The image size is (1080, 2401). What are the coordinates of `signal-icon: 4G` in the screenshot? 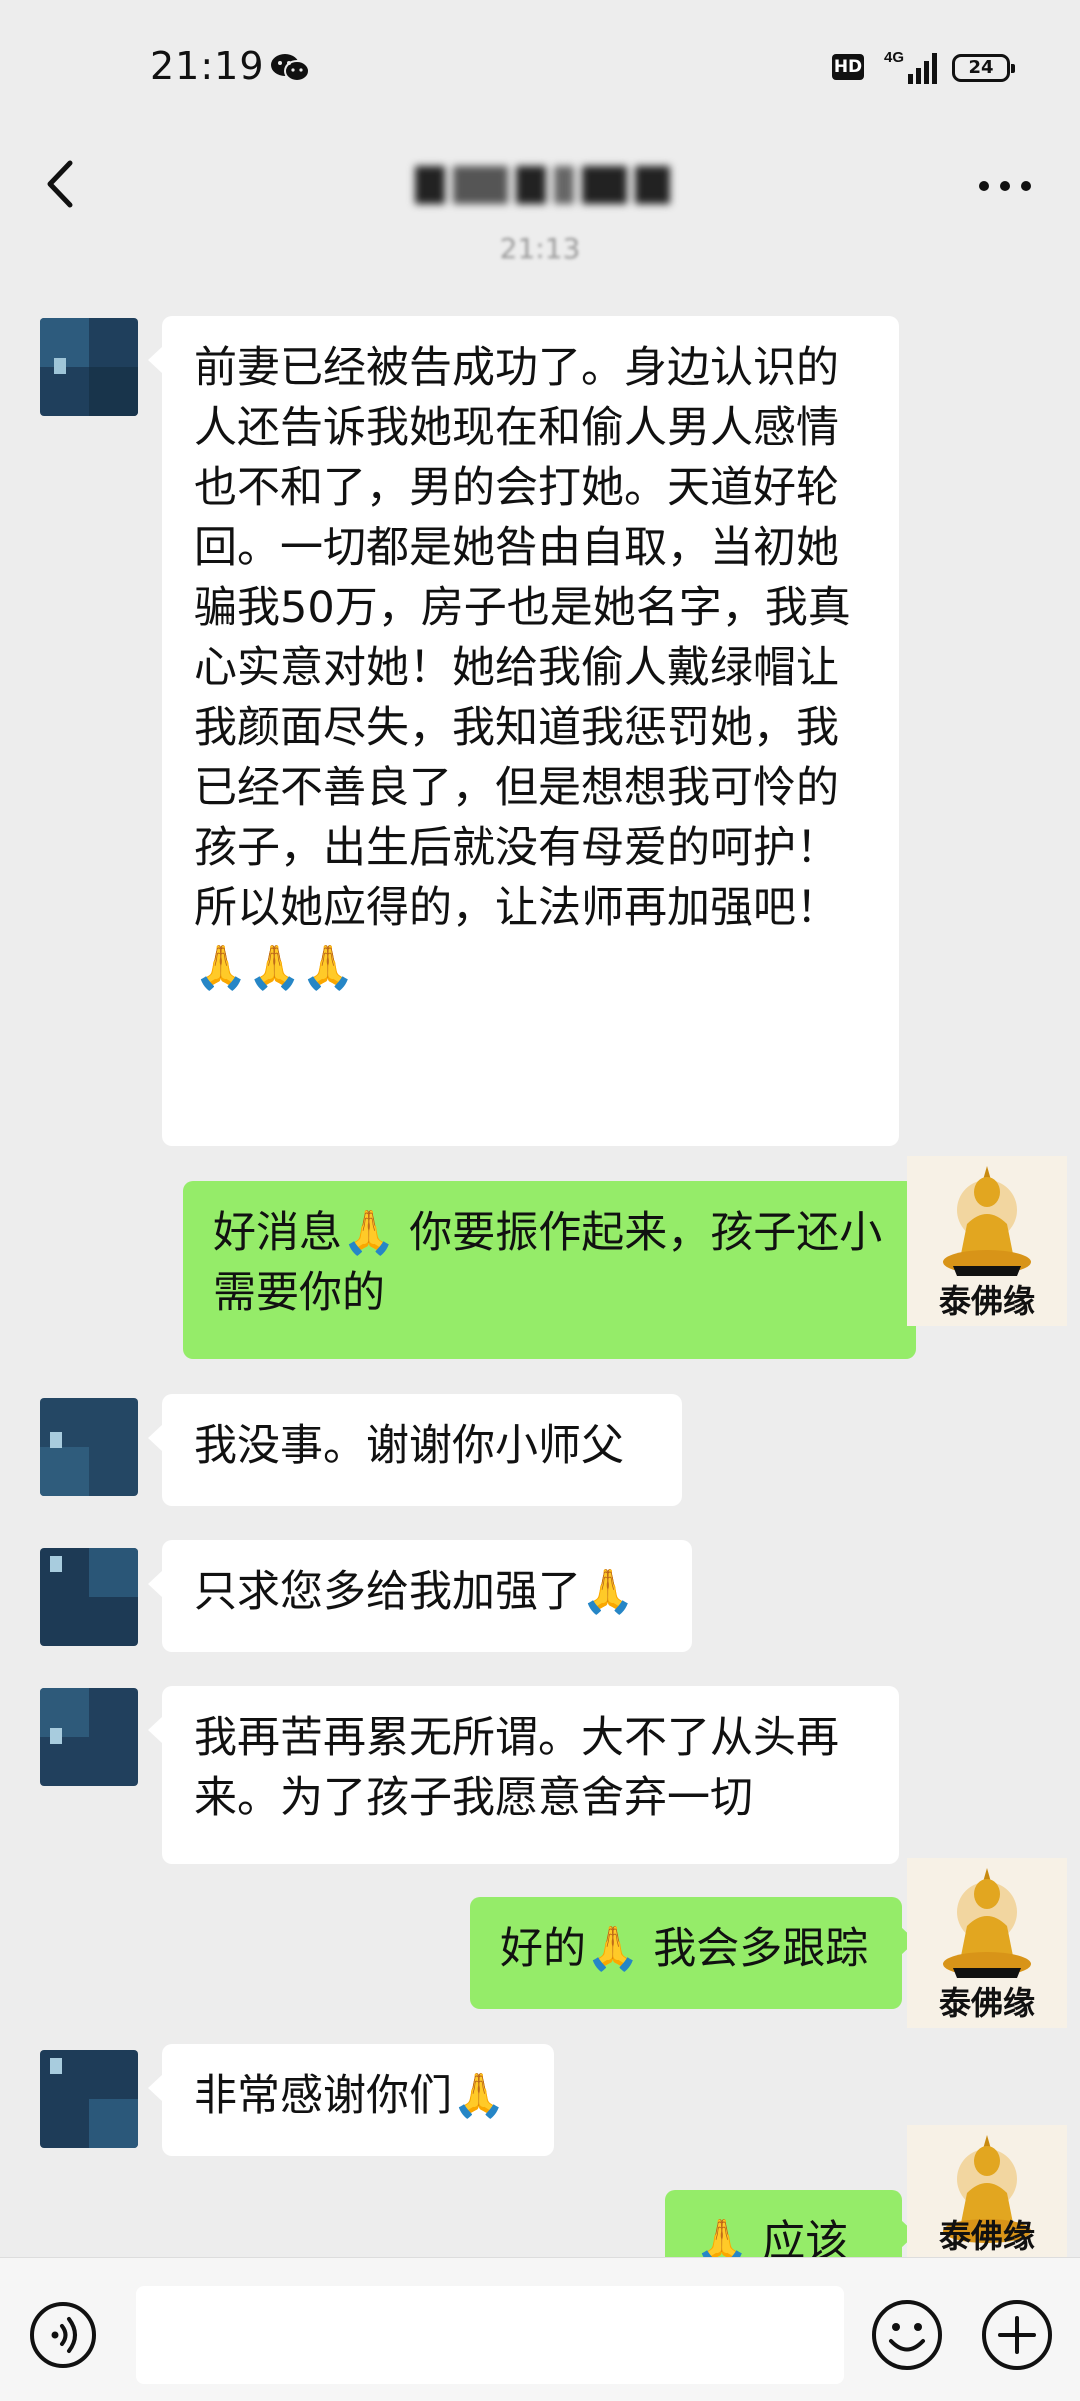 It's located at (910, 66).